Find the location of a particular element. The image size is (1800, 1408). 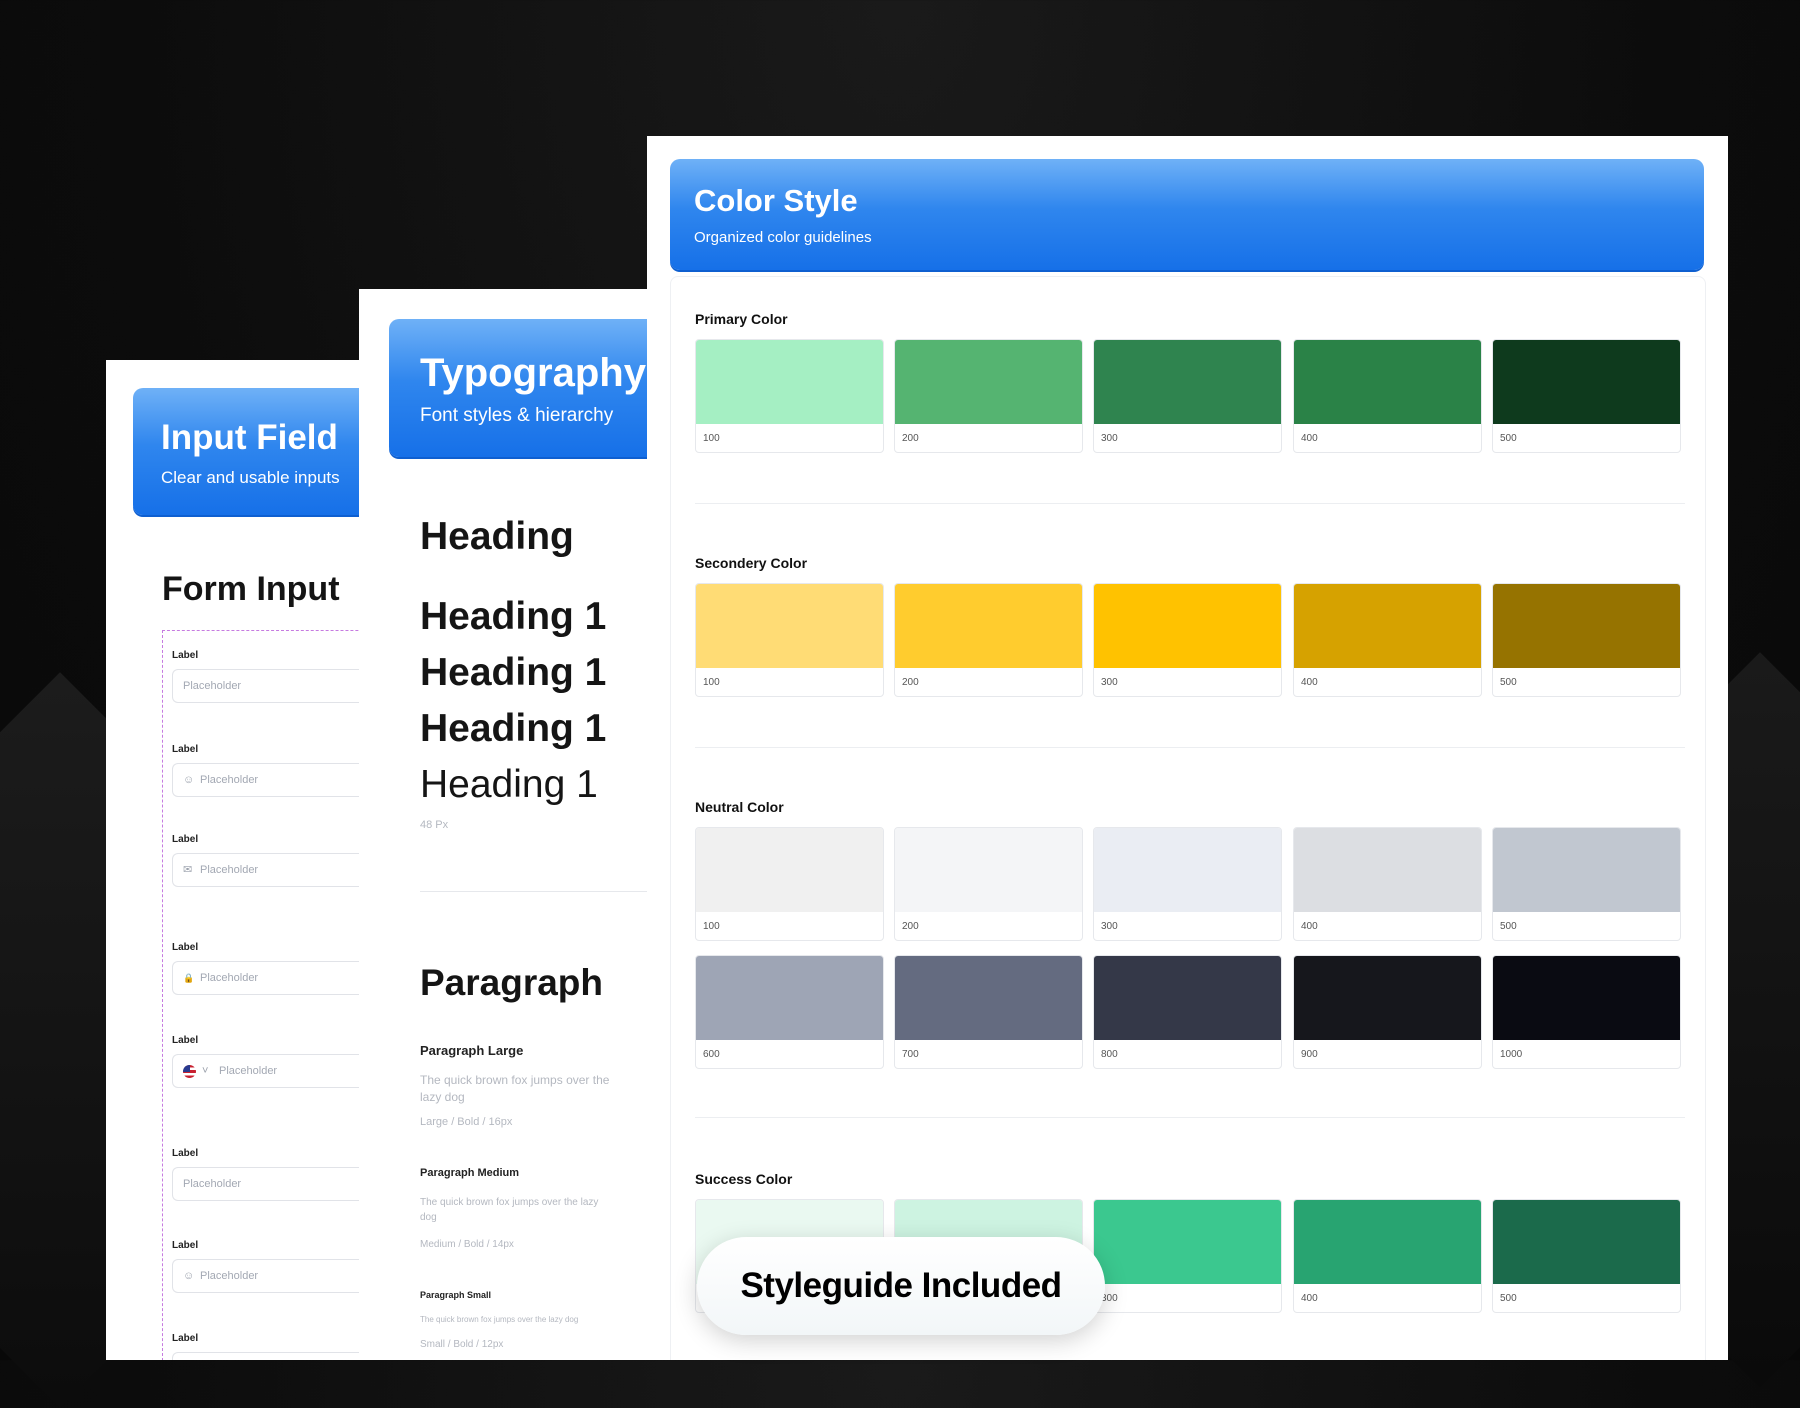

heading-size-note: 48 Px is located at coordinates (434, 825).